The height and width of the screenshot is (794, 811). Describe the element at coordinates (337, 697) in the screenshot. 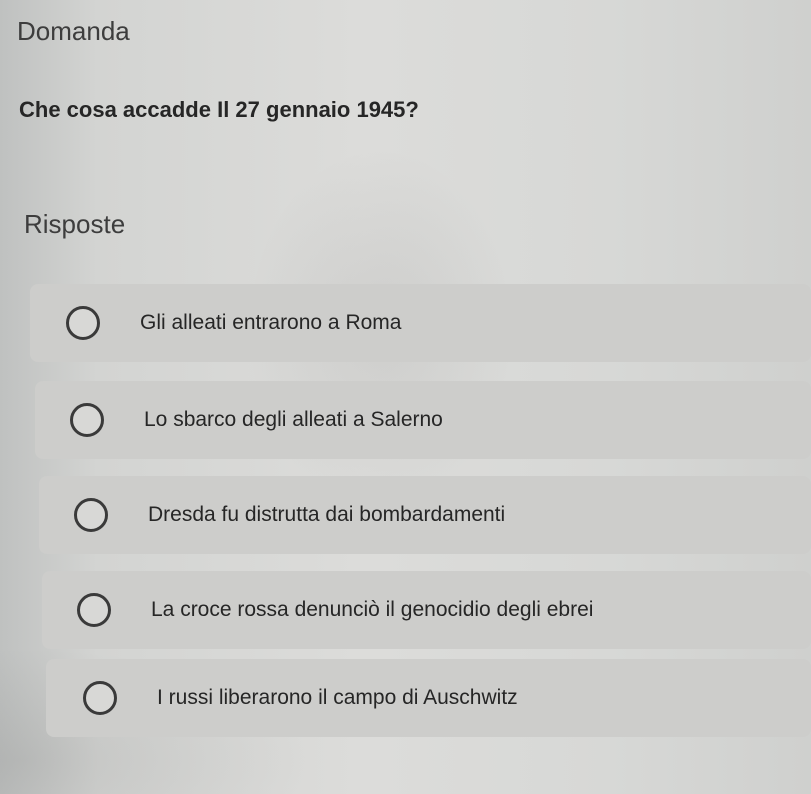

I see `answer-label: I russi liberarono il campo di Auschwitz` at that location.